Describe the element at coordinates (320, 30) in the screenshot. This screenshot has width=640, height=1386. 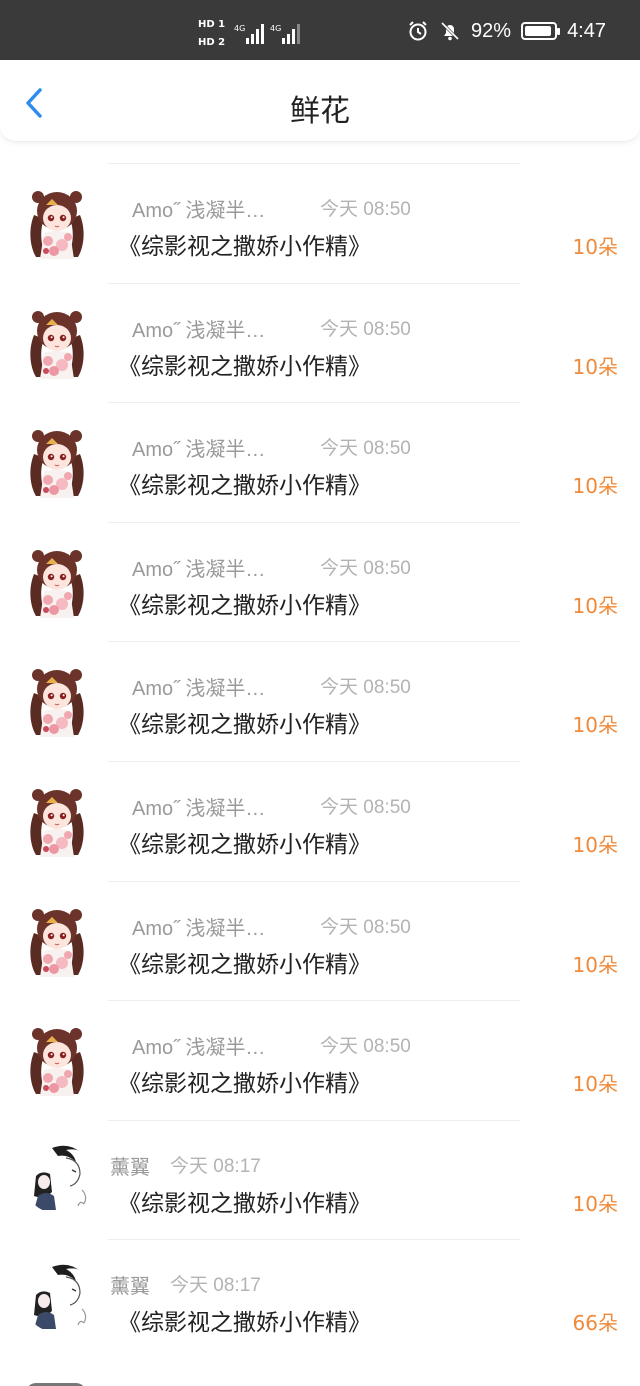
I see `status-bar: HD 1 HD 2 4G 4G 92% 4:47` at that location.